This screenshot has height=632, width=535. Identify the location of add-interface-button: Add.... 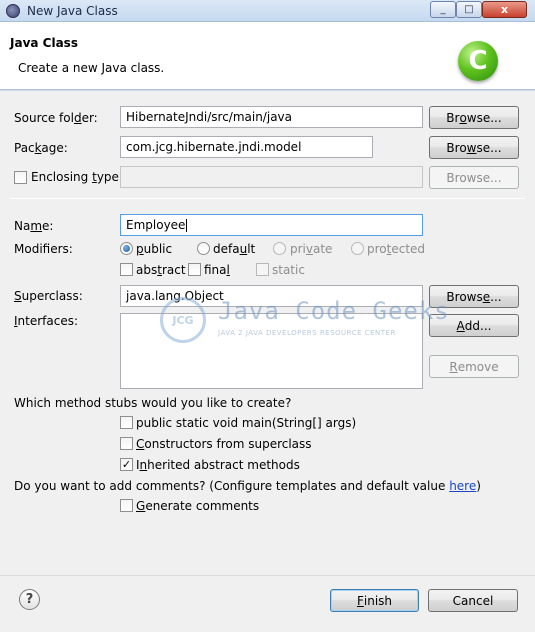
(474, 325).